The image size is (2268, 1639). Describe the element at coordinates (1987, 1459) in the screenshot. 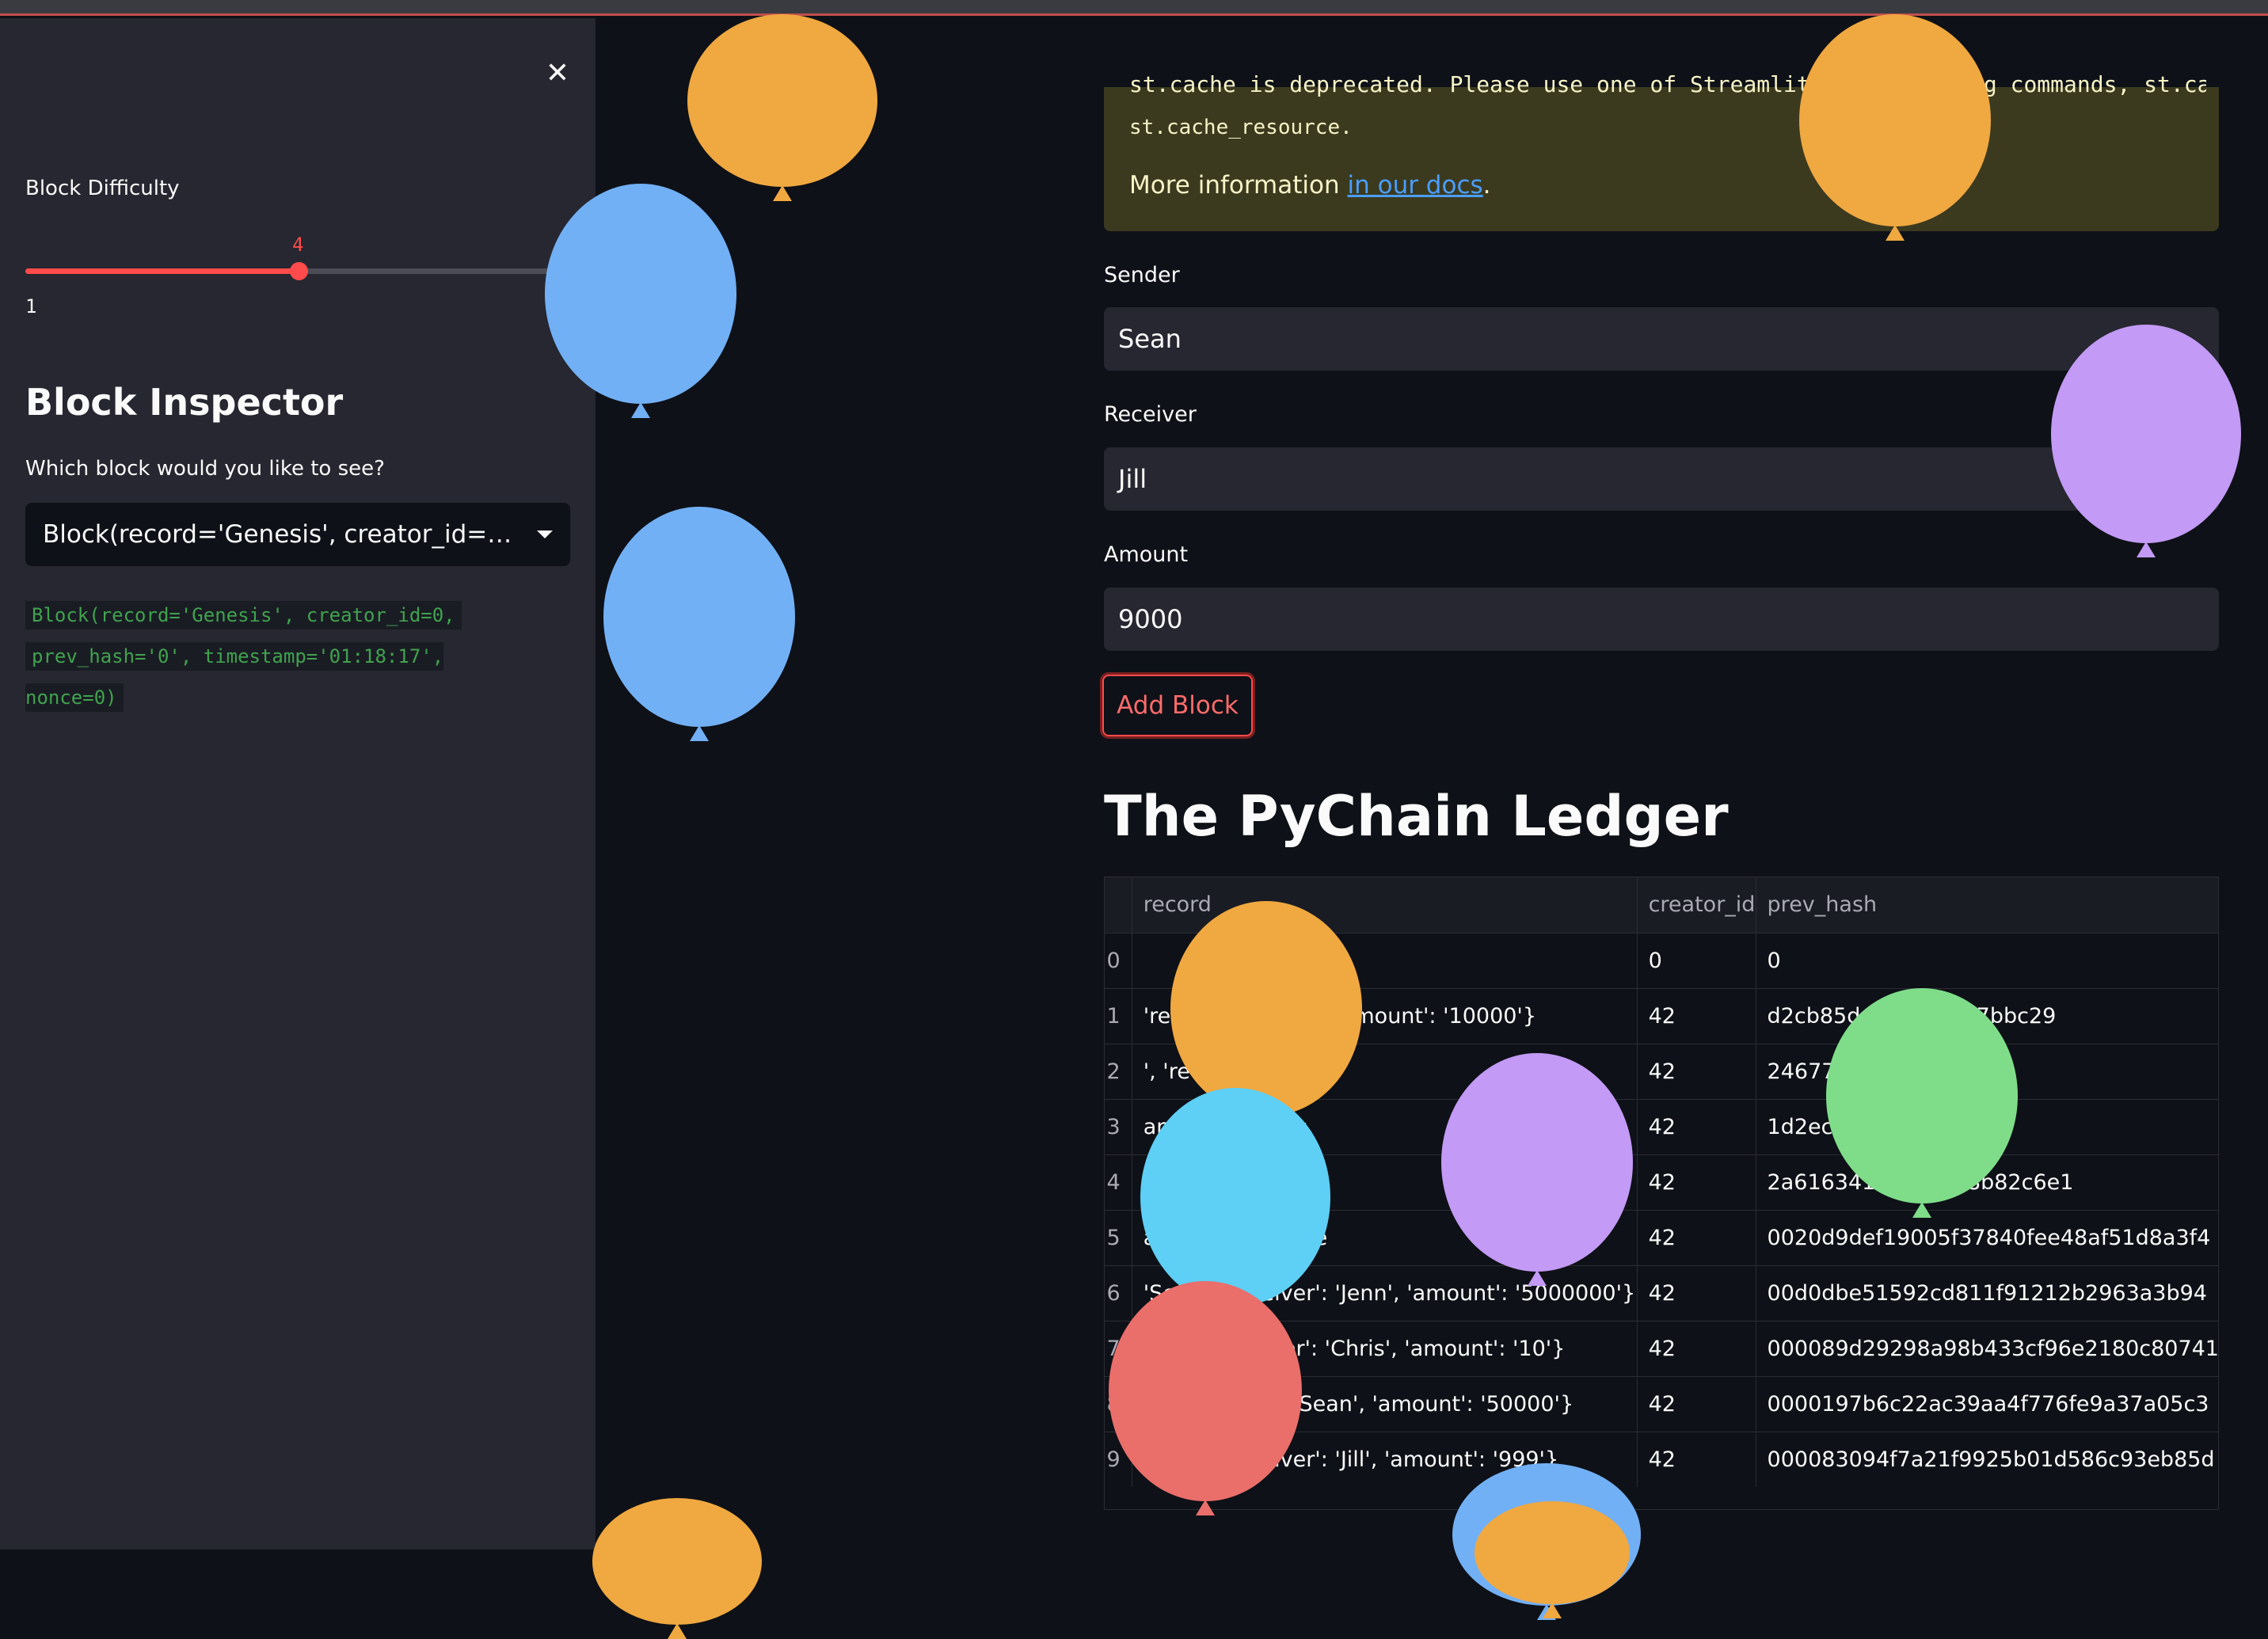

I see `prev-hash-cell: 000083094f7a21f9925b01d586c93eb85d` at that location.